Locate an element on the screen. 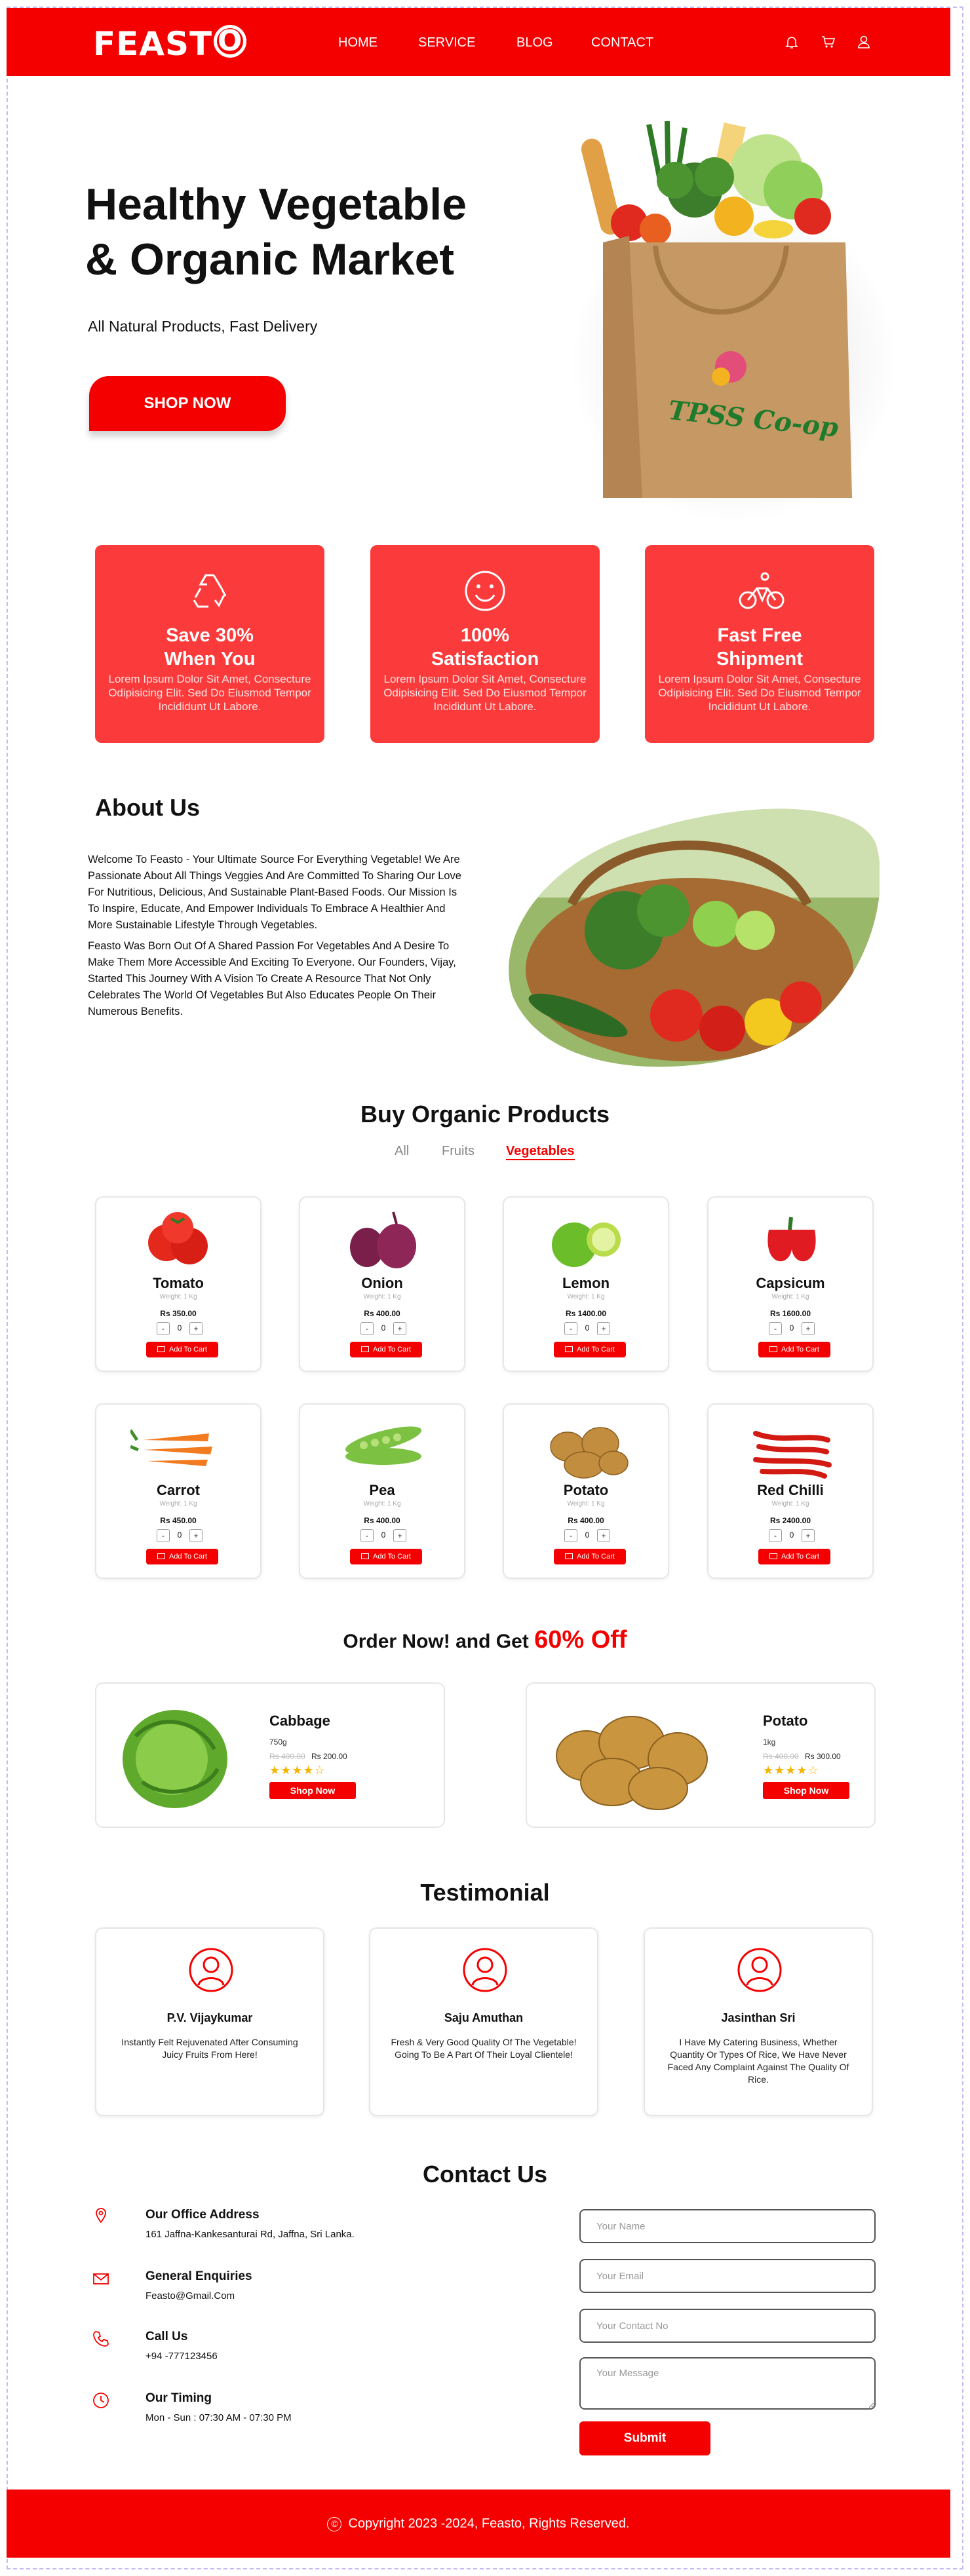 The width and height of the screenshot is (970, 2576). nav-contact: CONTACT is located at coordinates (622, 43).